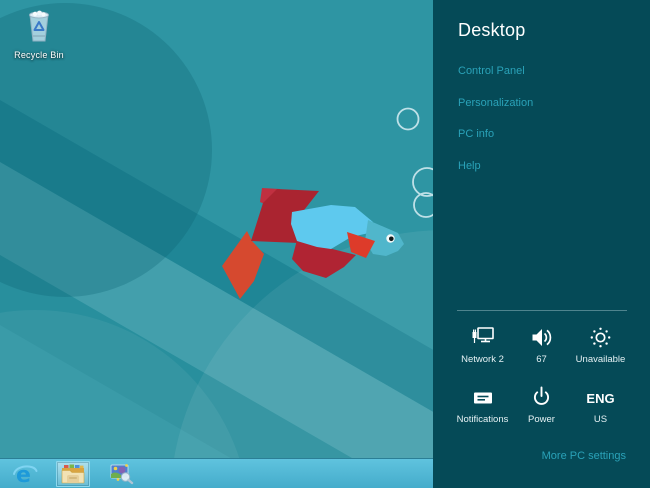 The image size is (650, 488). I want to click on internet-explorer-icon: e, so click(25, 475).